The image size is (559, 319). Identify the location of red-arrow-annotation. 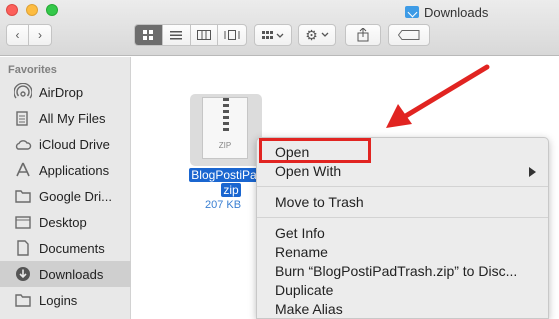
(438, 96).